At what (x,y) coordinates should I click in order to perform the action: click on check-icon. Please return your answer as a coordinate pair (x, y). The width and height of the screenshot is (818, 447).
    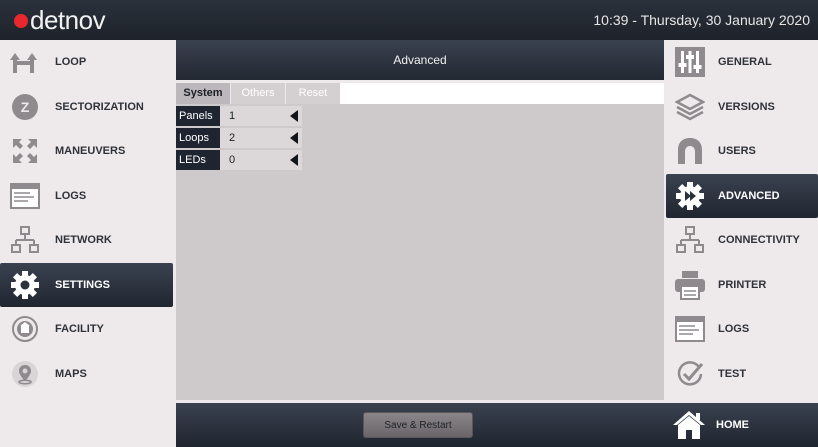
    Looking at the image, I should click on (690, 374).